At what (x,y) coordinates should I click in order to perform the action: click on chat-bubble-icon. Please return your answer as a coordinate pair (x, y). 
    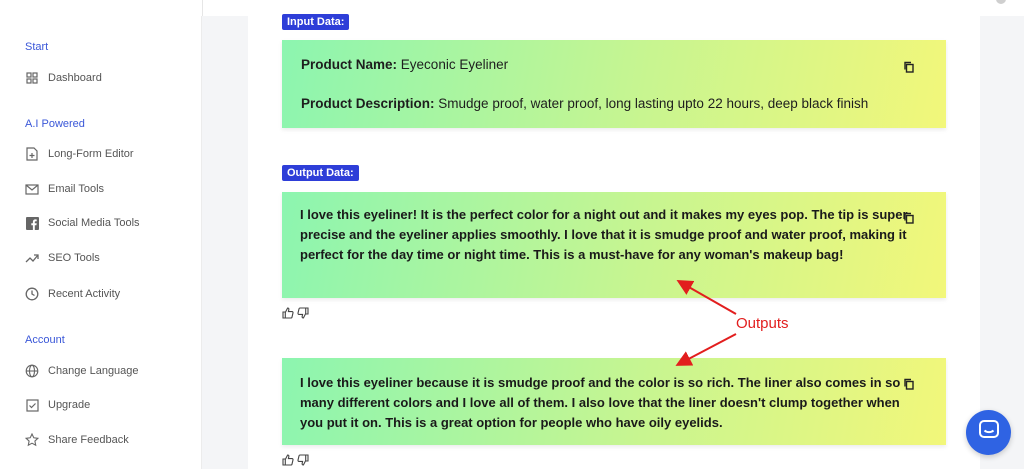
    Looking at the image, I should click on (989, 432).